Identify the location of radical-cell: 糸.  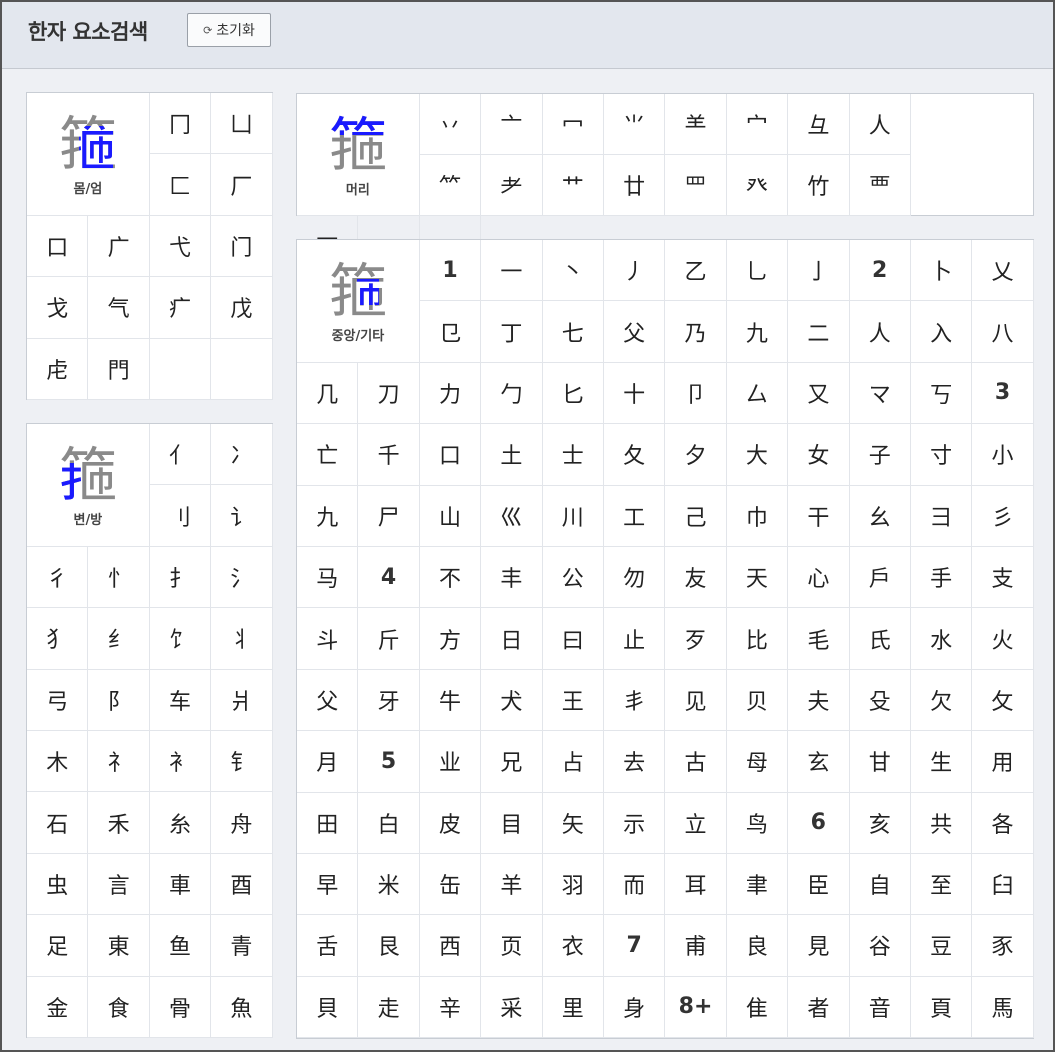
(180, 823).